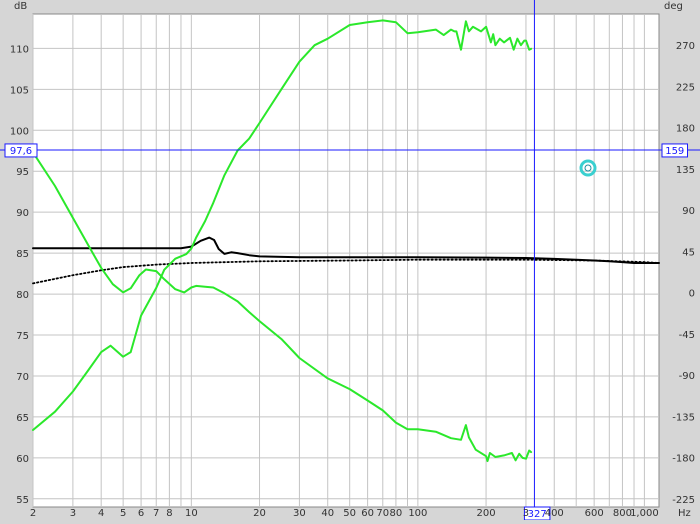 This screenshot has width=700, height=524. Describe the element at coordinates (259, 513) in the screenshot. I see `x-tick-label: 20` at that location.